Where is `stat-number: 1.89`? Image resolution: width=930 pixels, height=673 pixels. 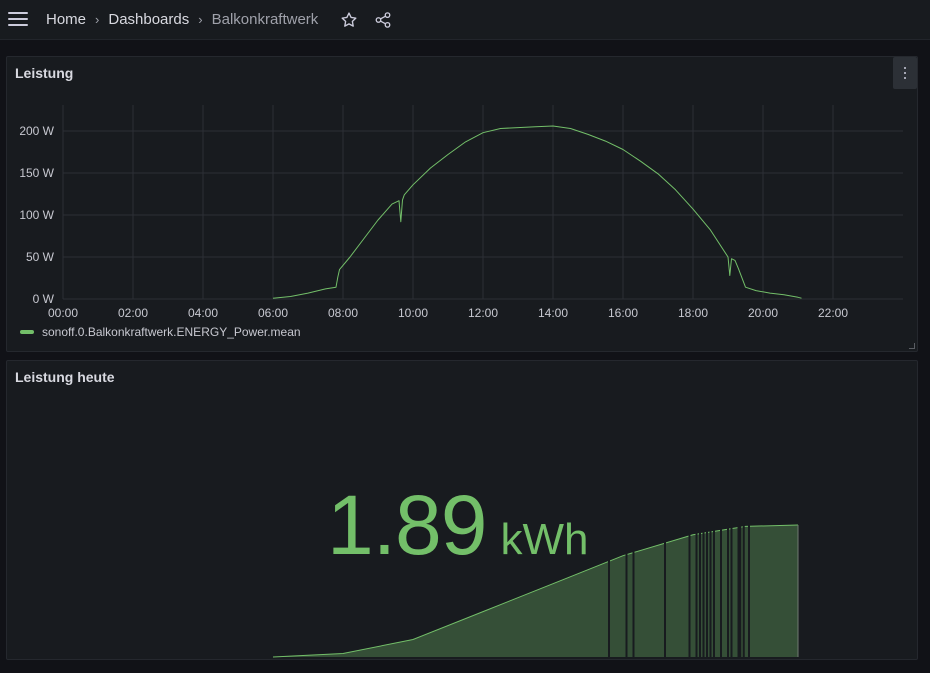 stat-number: 1.89 is located at coordinates (407, 525).